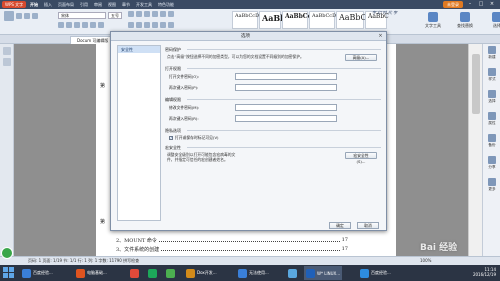  Describe the element at coordinates (166, 4) in the screenshot. I see `menu-item-features: 特色功能` at that location.